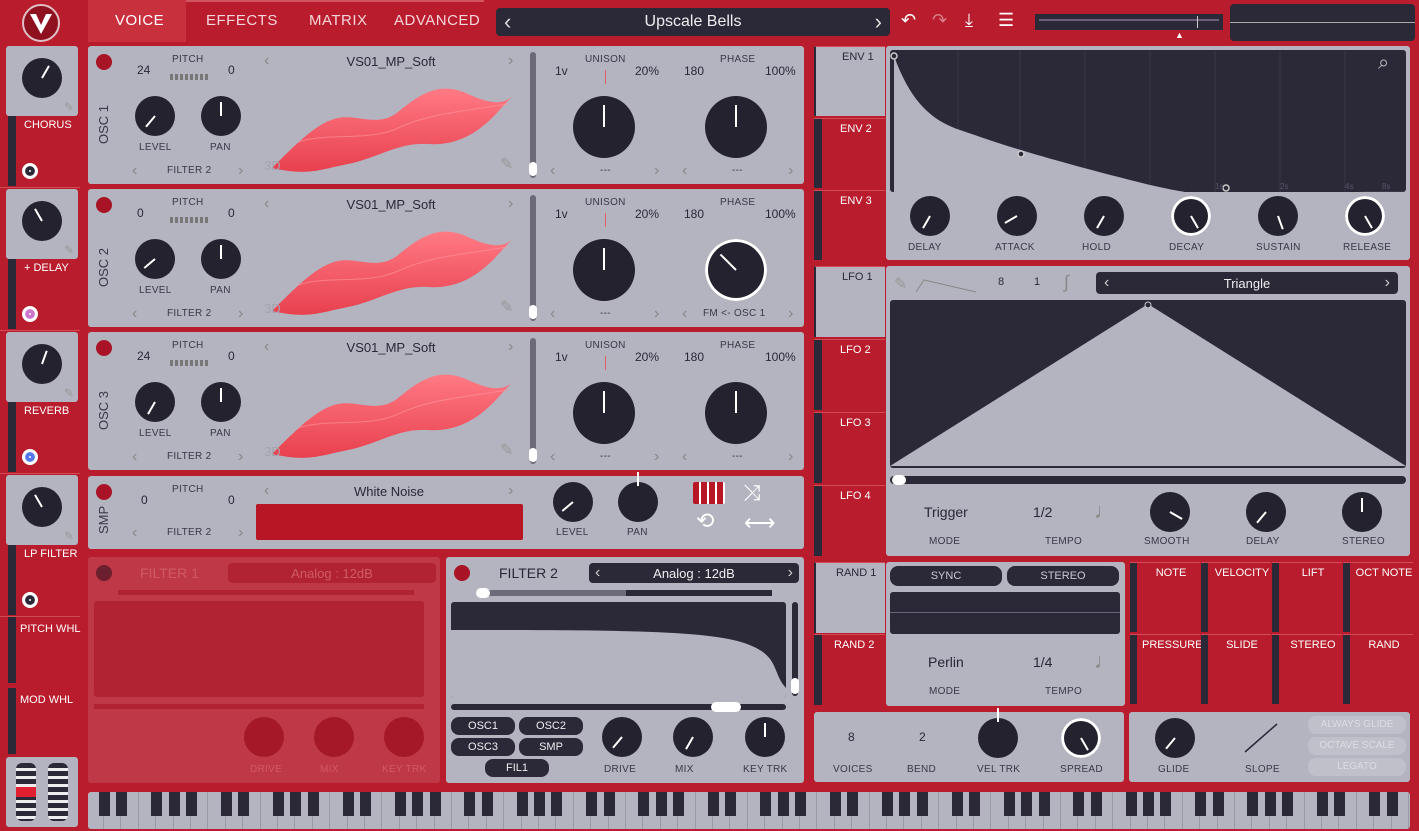 Image resolution: width=1419 pixels, height=831 pixels. I want to click on pitch-wheel, so click(42, 792).